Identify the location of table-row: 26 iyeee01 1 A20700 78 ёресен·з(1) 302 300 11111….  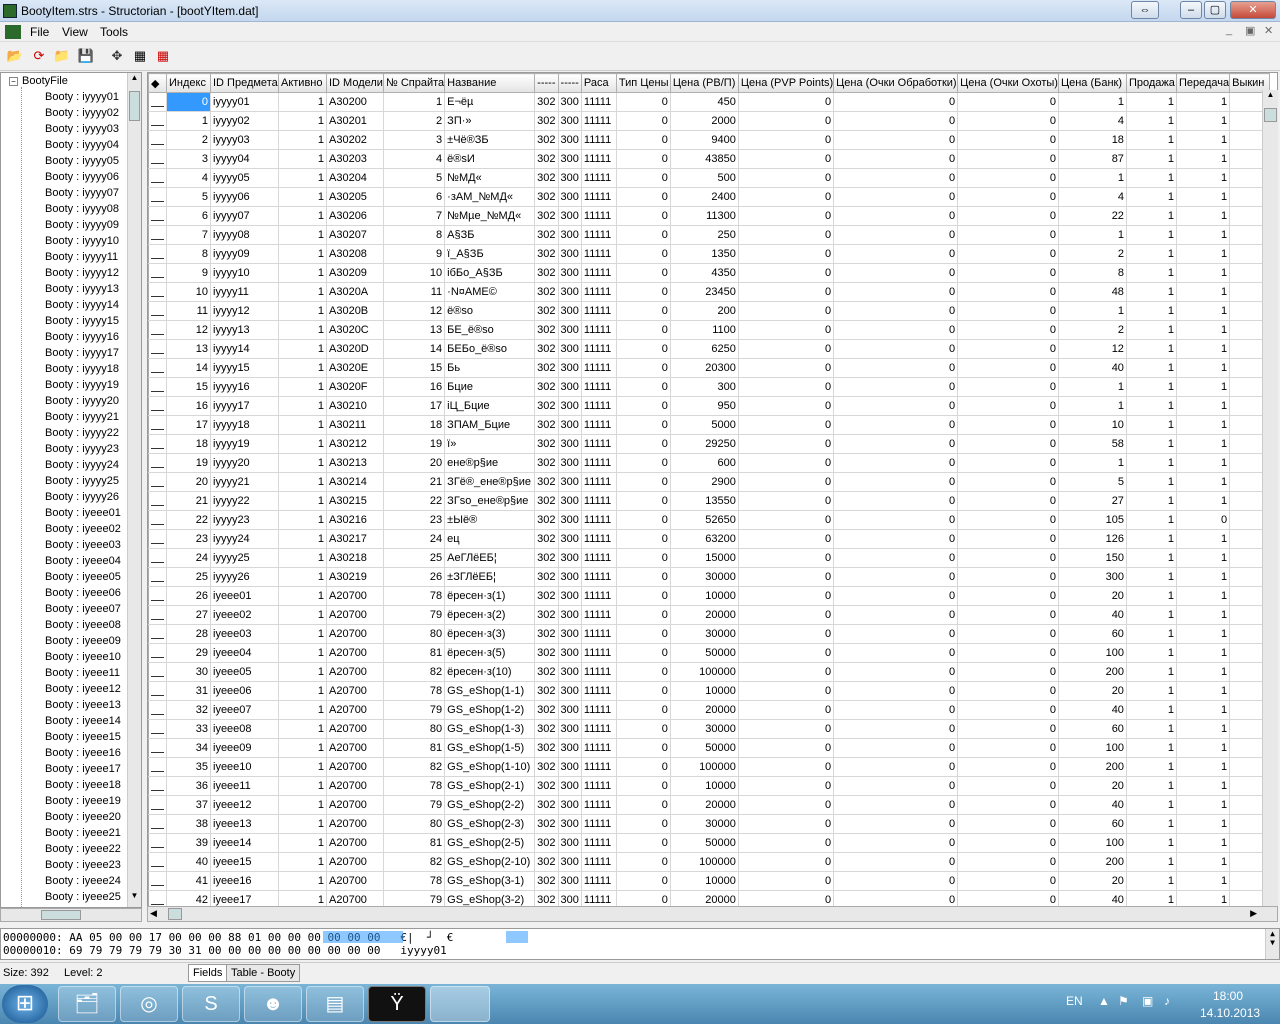
(709, 596).